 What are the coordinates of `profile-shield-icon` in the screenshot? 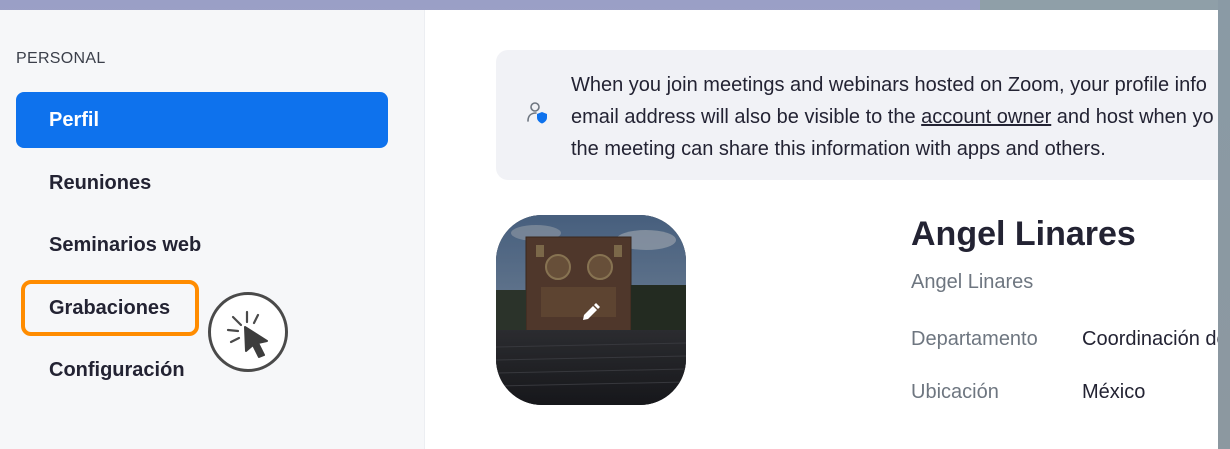 It's located at (537, 113).